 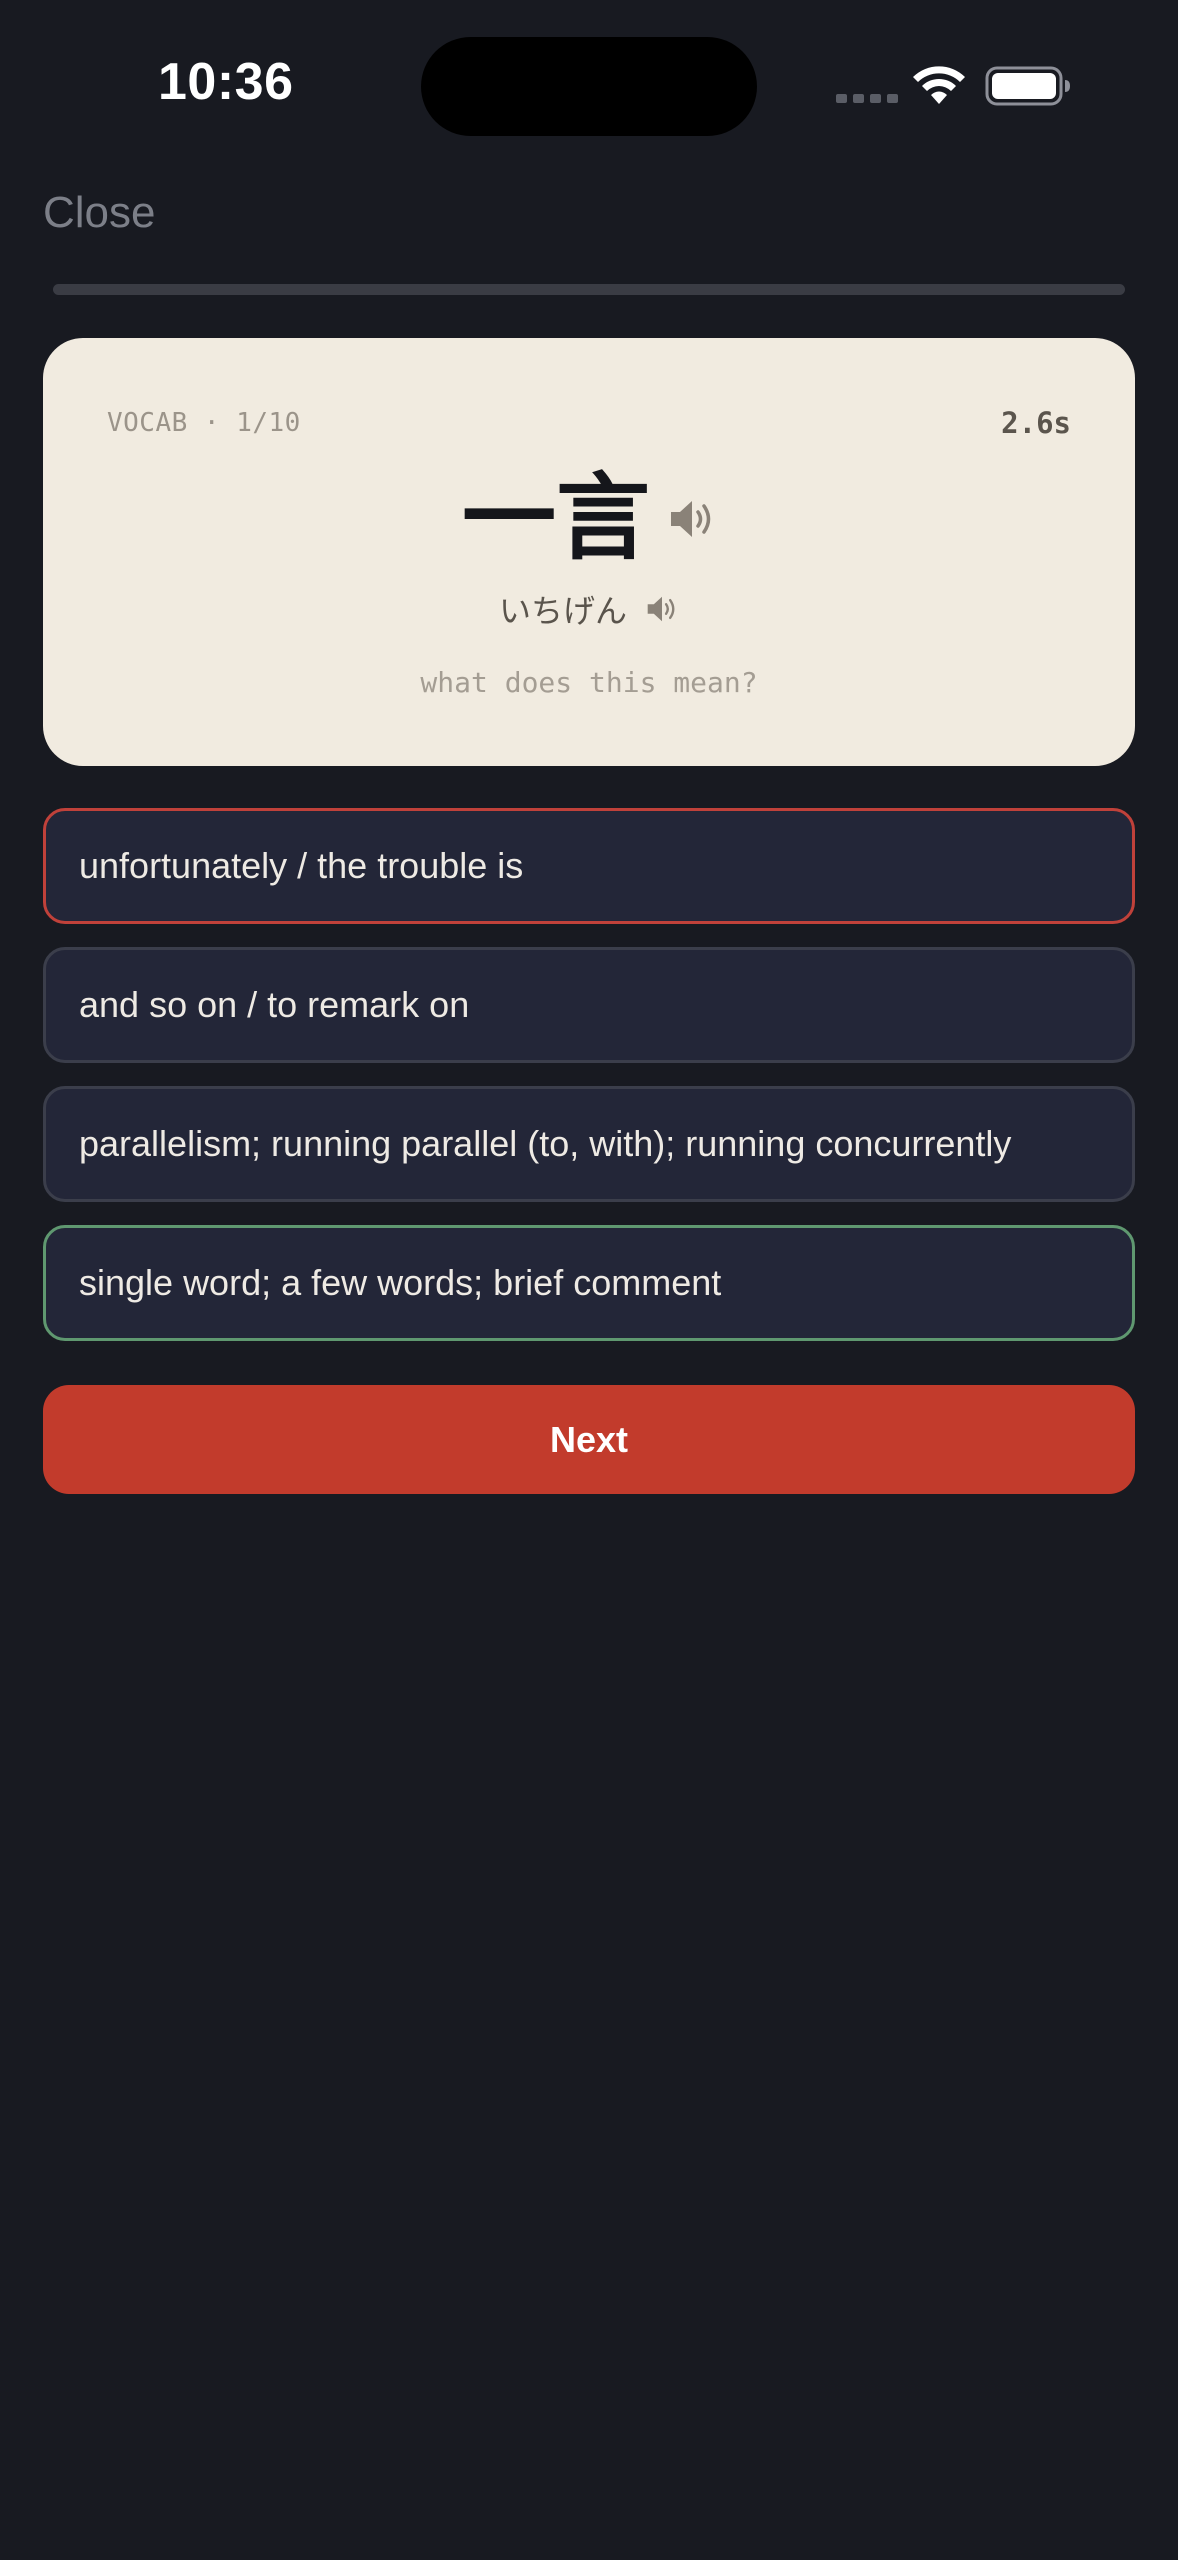 I want to click on reading-row: いちげん, so click(x=589, y=609).